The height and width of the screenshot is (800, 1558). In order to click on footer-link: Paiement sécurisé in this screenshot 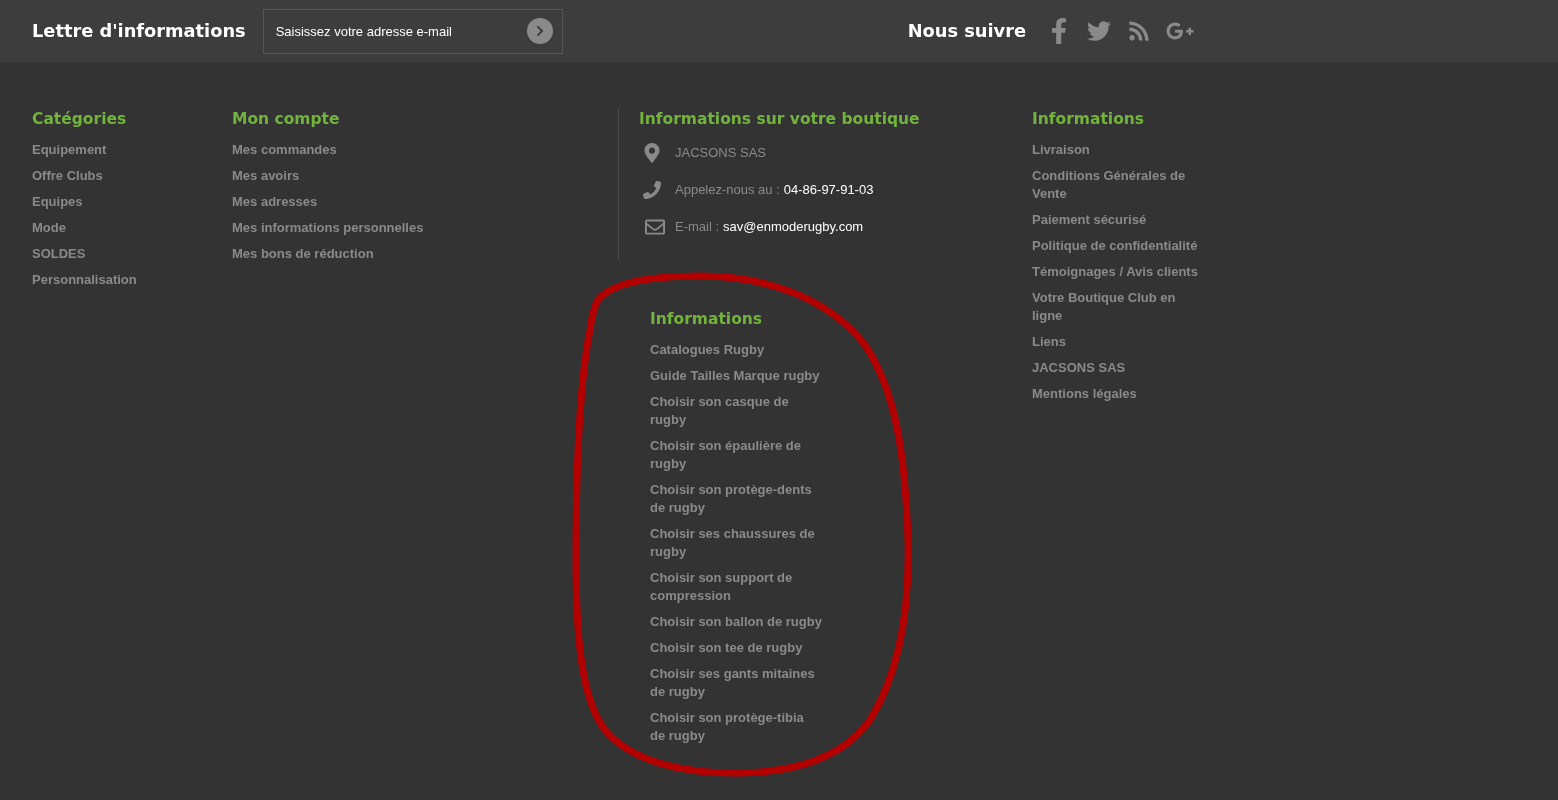, I will do `click(1089, 220)`.